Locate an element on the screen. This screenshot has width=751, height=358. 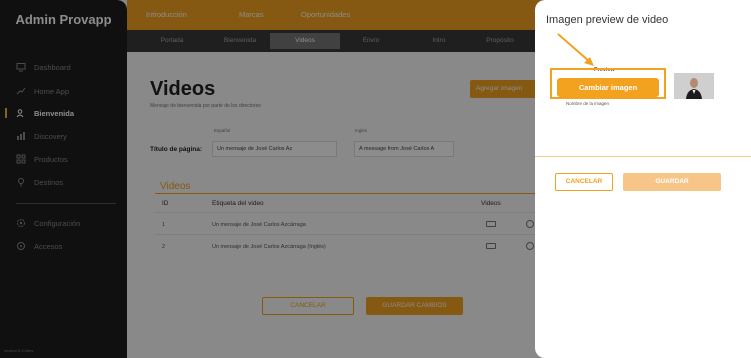
change-image-button: Cambiar imagen is located at coordinates (608, 87).